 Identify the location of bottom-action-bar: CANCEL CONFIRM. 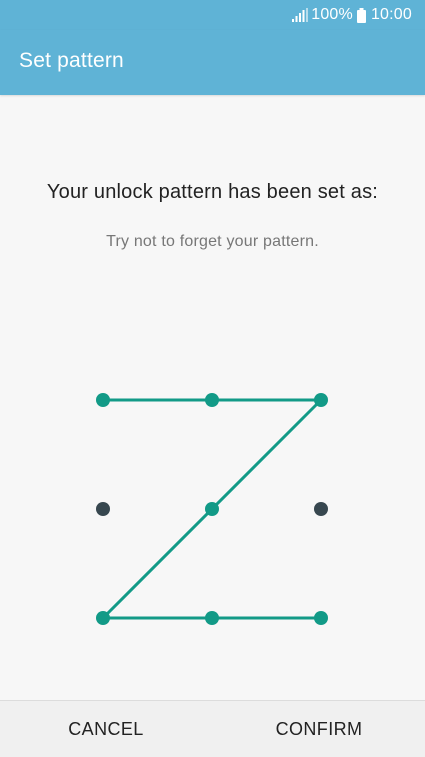
(212, 728).